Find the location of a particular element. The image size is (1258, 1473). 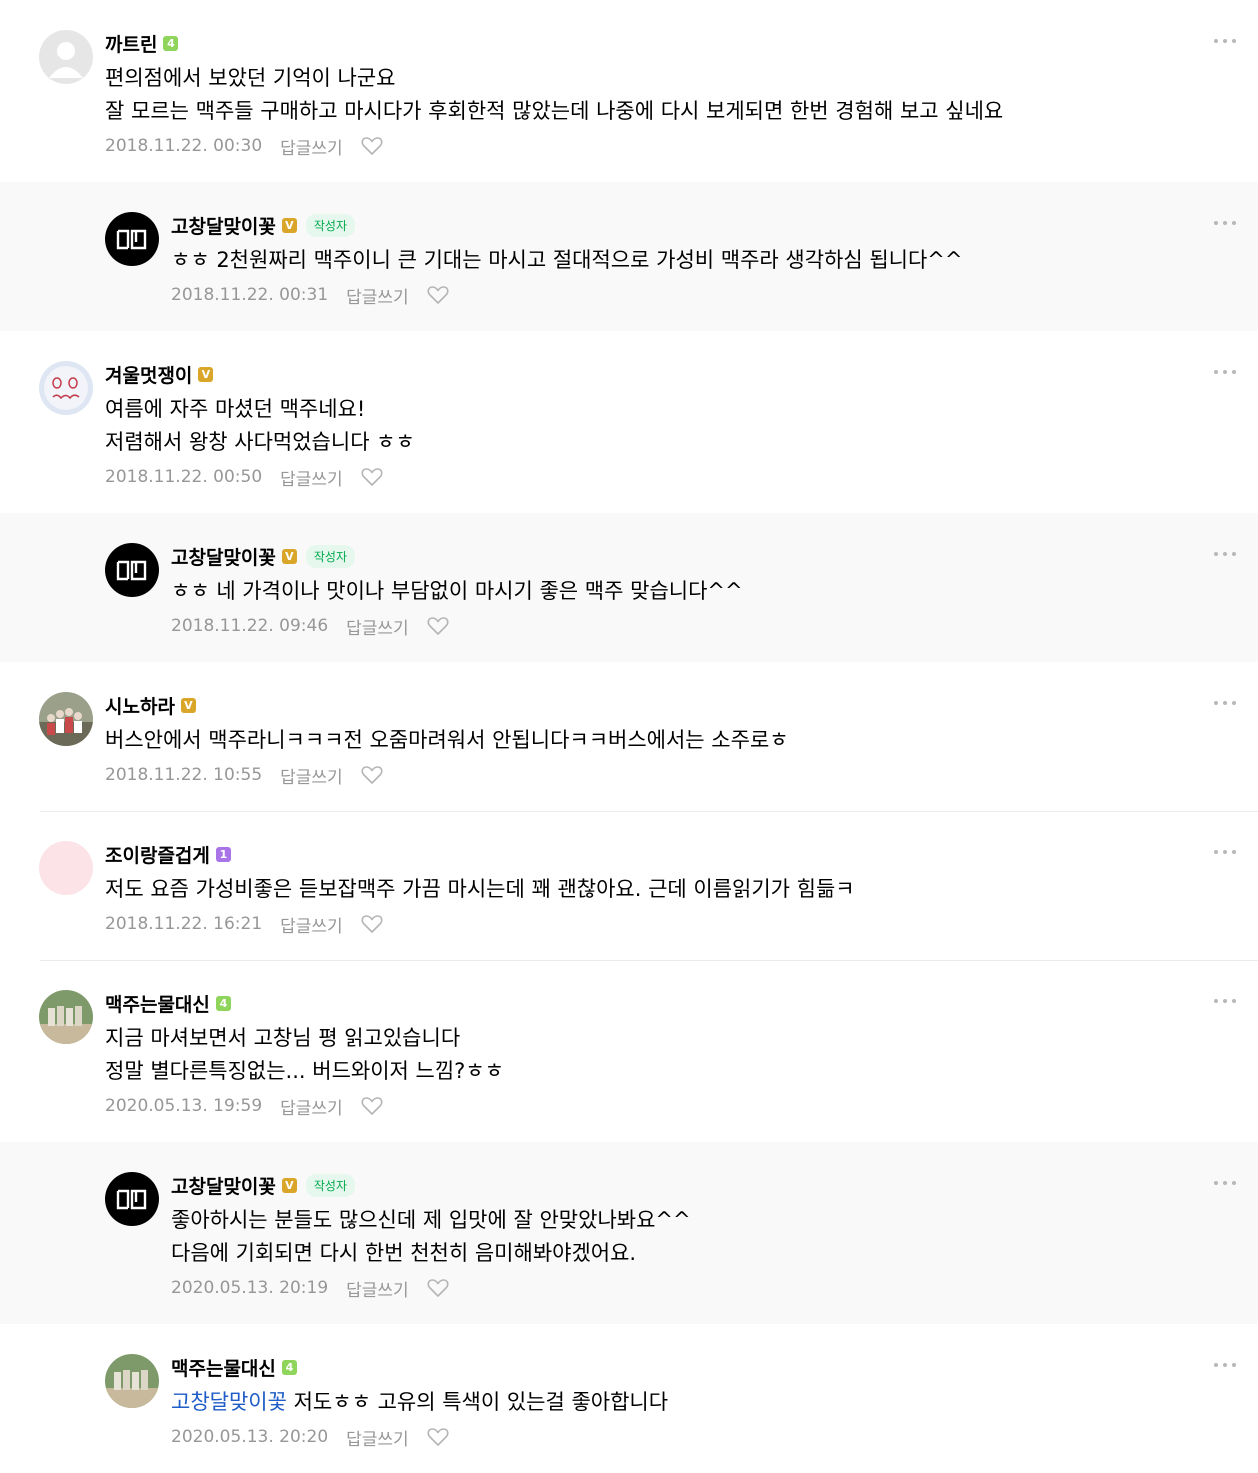

comment-date: 2018.11.22. 16:21 is located at coordinates (184, 924).